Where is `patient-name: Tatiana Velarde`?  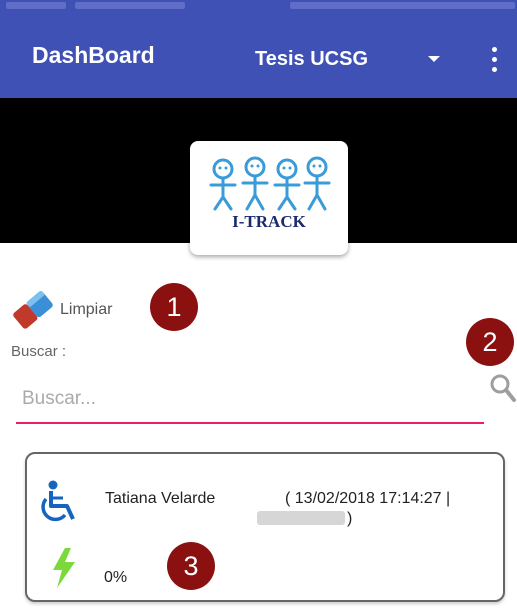
patient-name: Tatiana Velarde is located at coordinates (160, 498).